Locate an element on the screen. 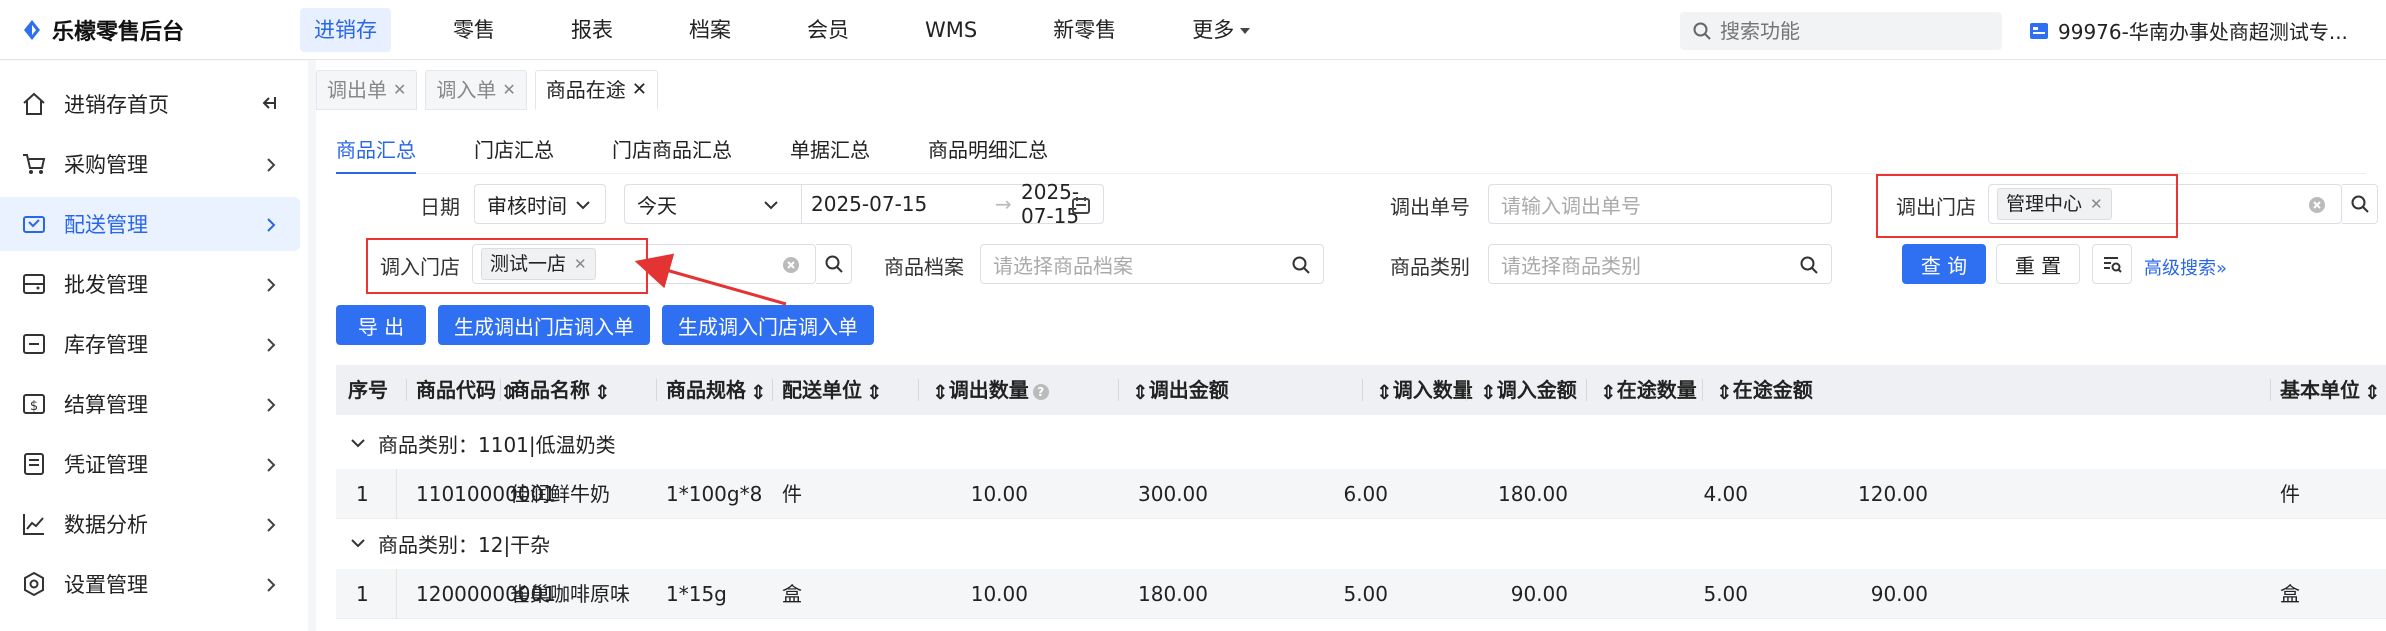 The width and height of the screenshot is (2386, 631). date-range-picker: 今天 2025-07-15 → 2025-07-15 is located at coordinates (864, 204).